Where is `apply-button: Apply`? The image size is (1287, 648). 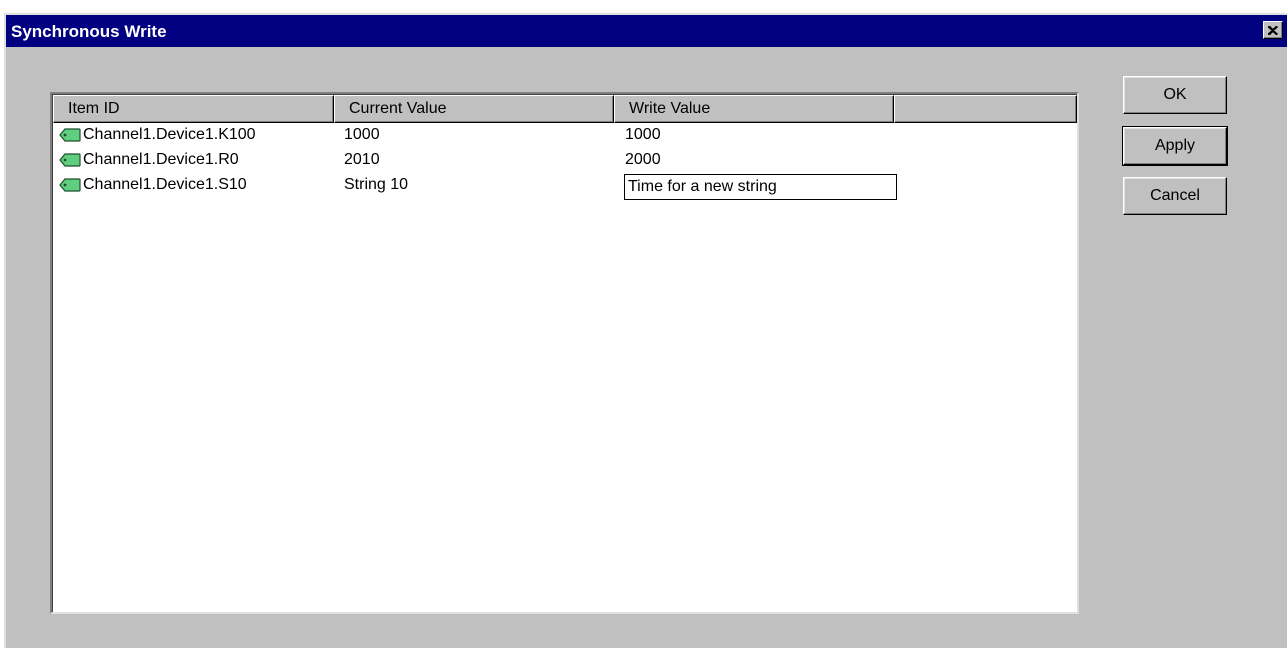
apply-button: Apply is located at coordinates (1175, 146).